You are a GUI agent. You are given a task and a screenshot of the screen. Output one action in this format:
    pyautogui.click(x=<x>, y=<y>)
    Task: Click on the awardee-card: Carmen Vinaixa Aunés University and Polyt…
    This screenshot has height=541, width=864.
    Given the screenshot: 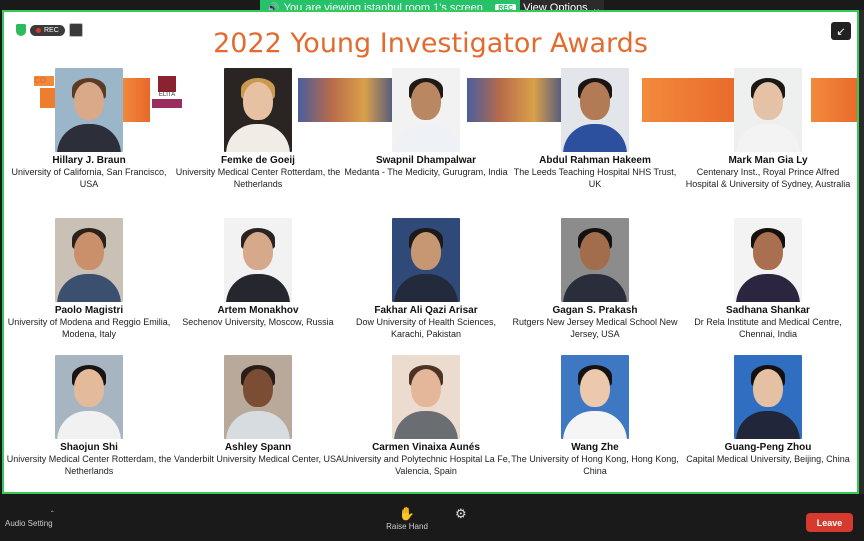 What is the action you would take?
    pyautogui.click(x=426, y=416)
    